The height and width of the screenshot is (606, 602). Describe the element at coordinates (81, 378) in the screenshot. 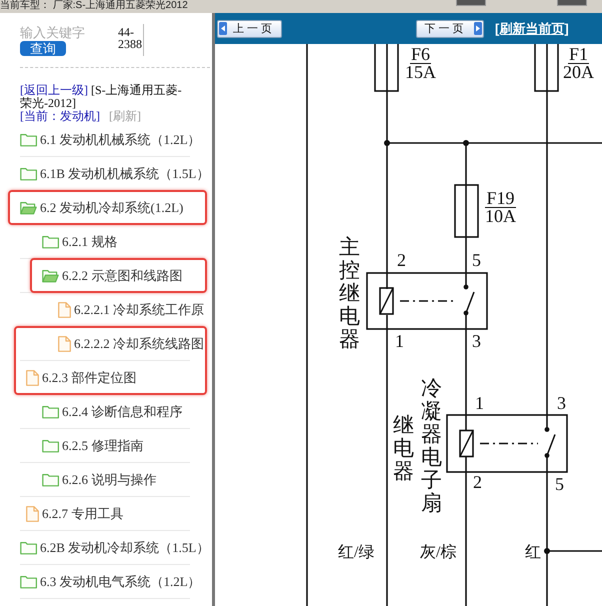

I see `tree-item: 6.2.3 部件定位图` at that location.